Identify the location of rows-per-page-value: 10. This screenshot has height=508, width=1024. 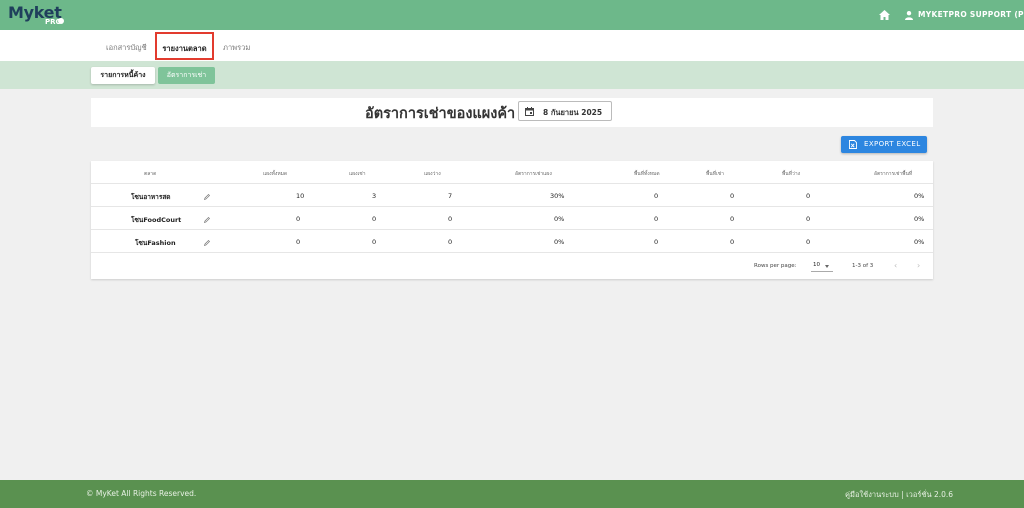
(816, 265).